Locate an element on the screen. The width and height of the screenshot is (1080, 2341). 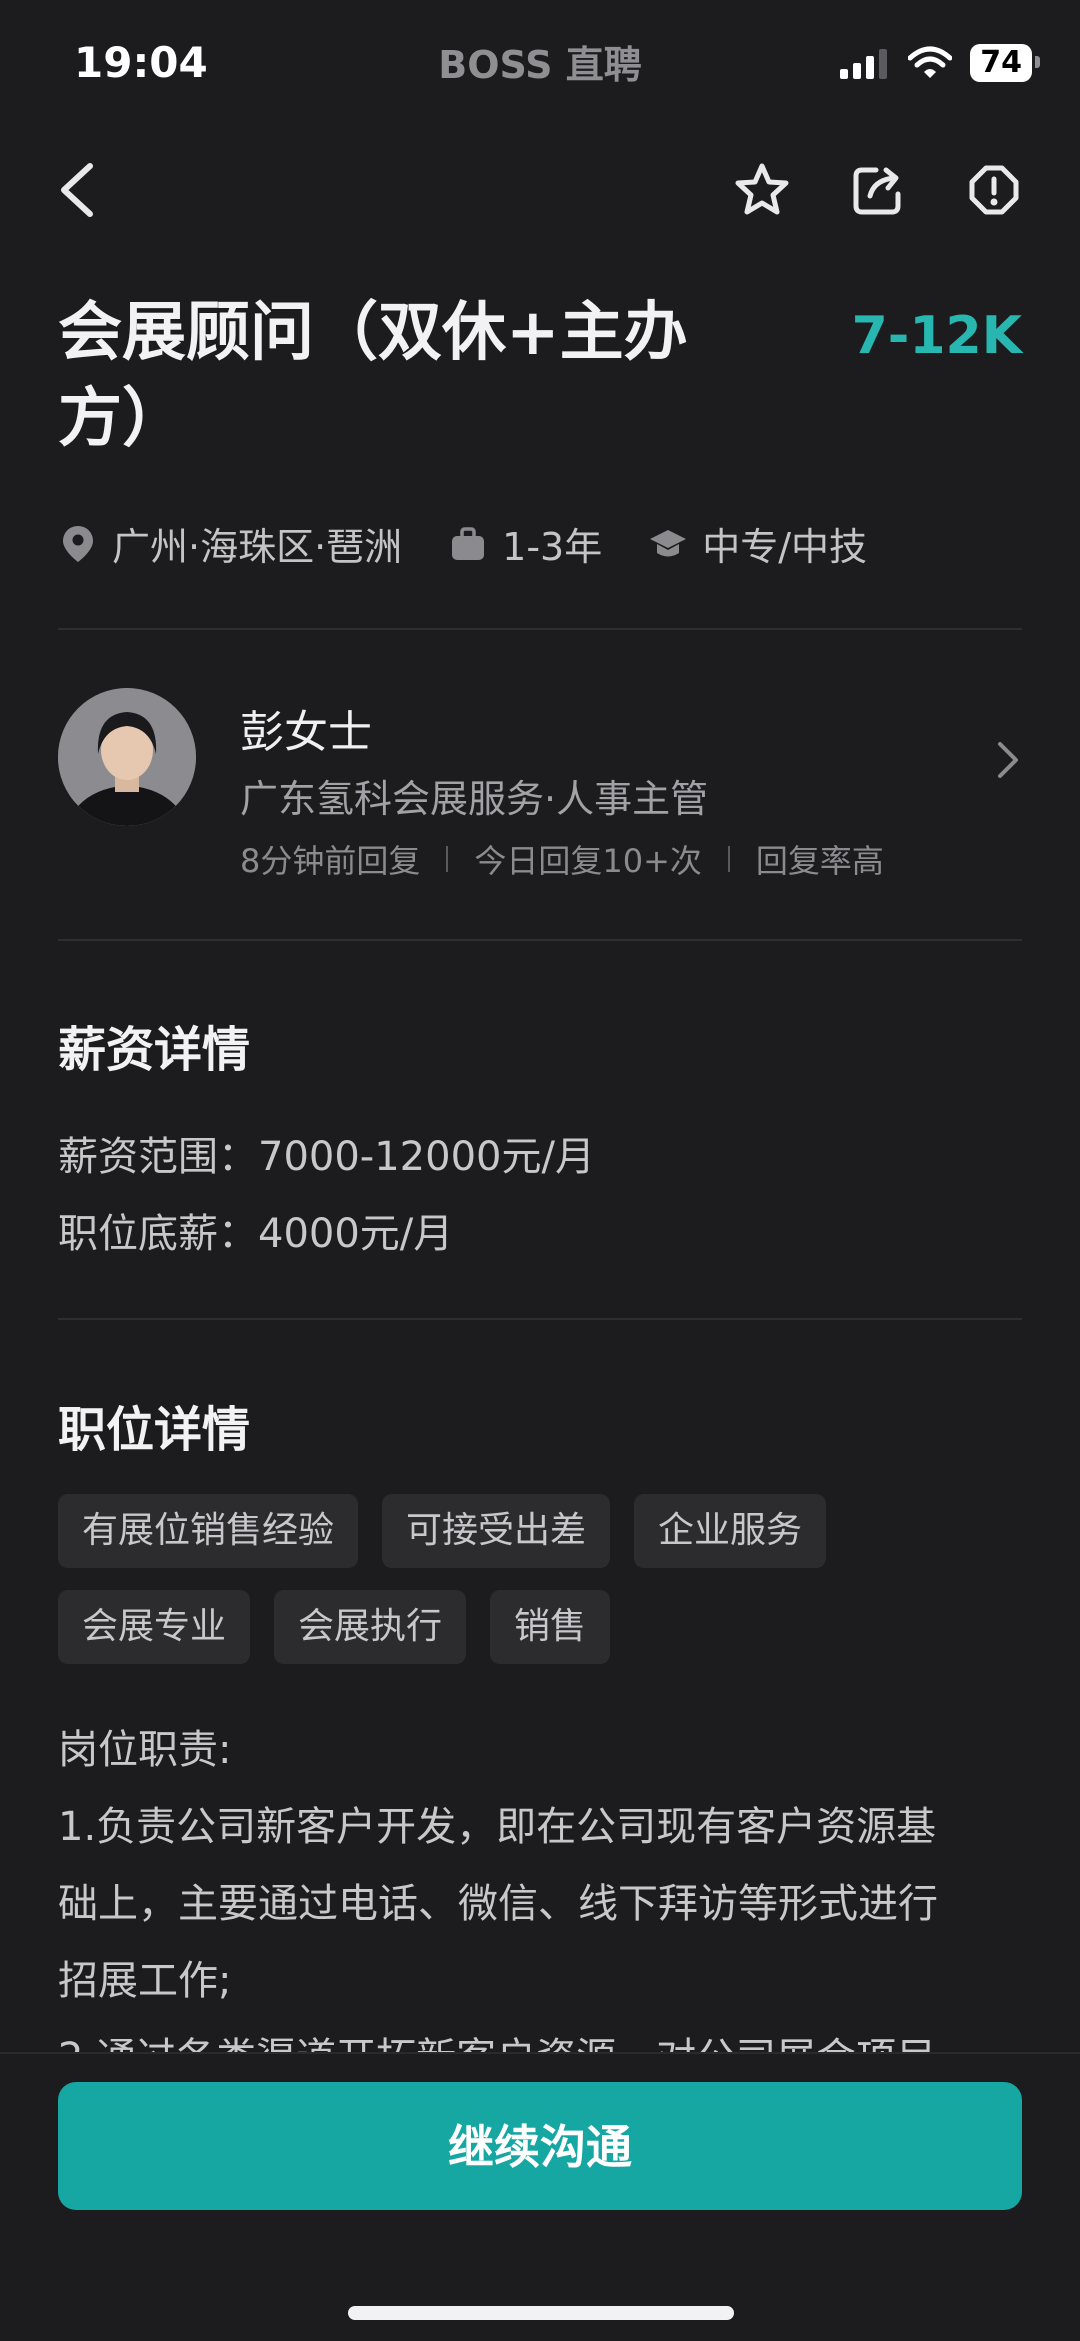
share-icon is located at coordinates (878, 190).